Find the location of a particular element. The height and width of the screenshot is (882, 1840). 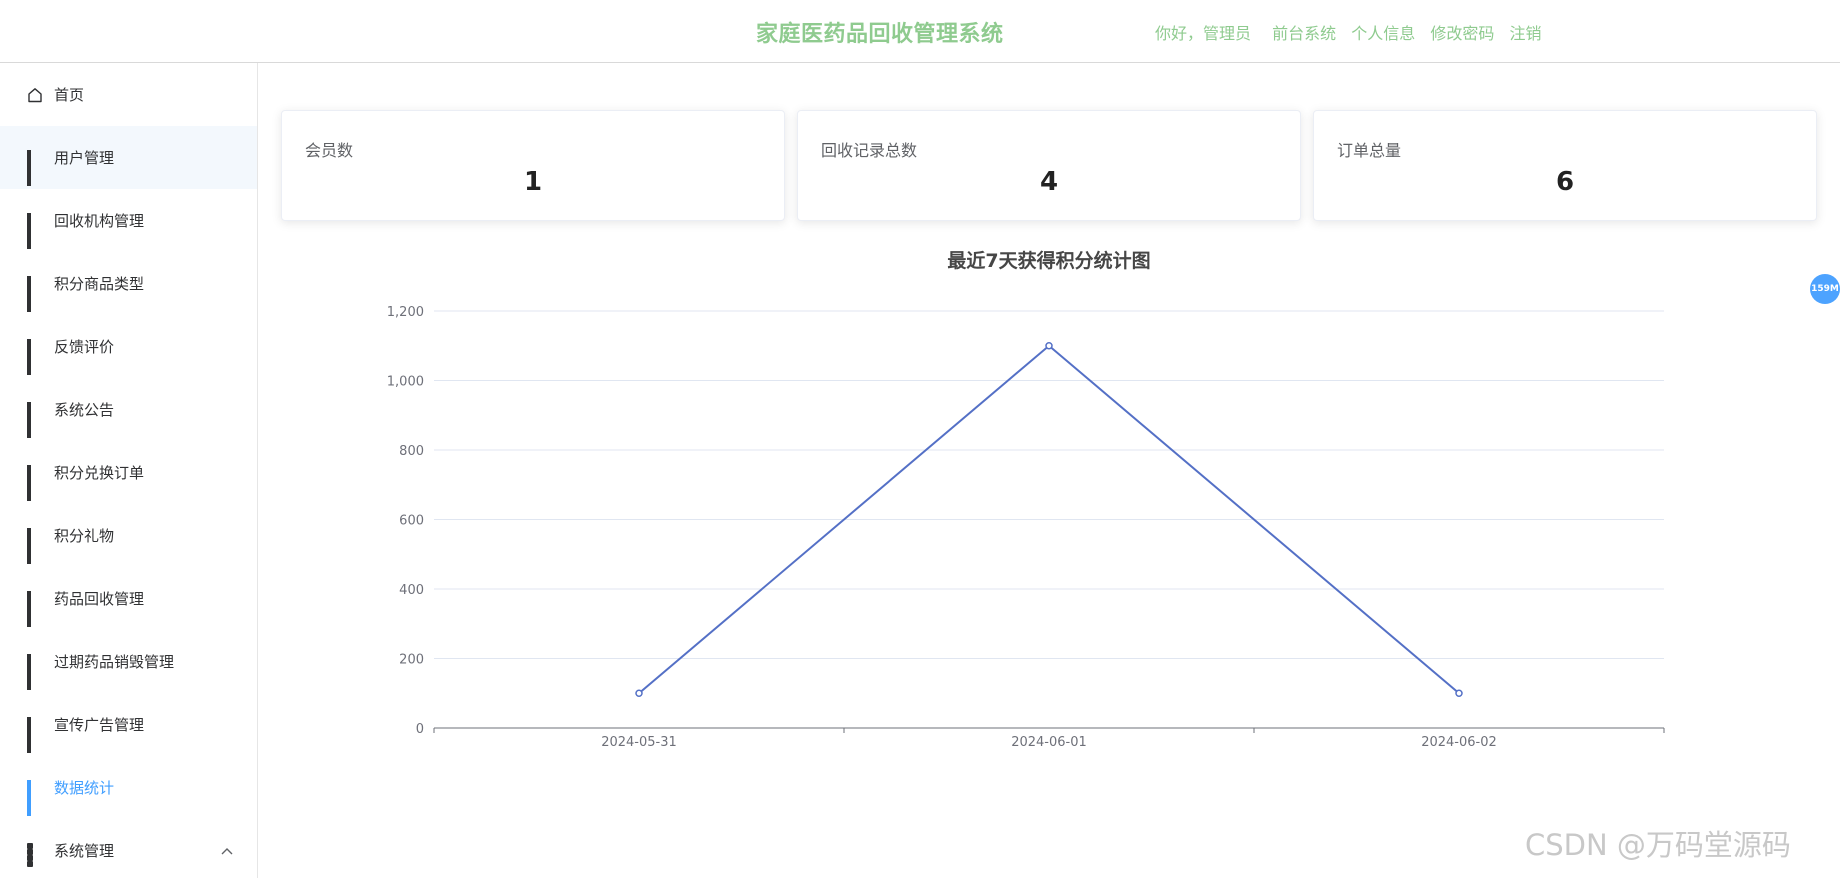

apps-icon is located at coordinates (35, 854).